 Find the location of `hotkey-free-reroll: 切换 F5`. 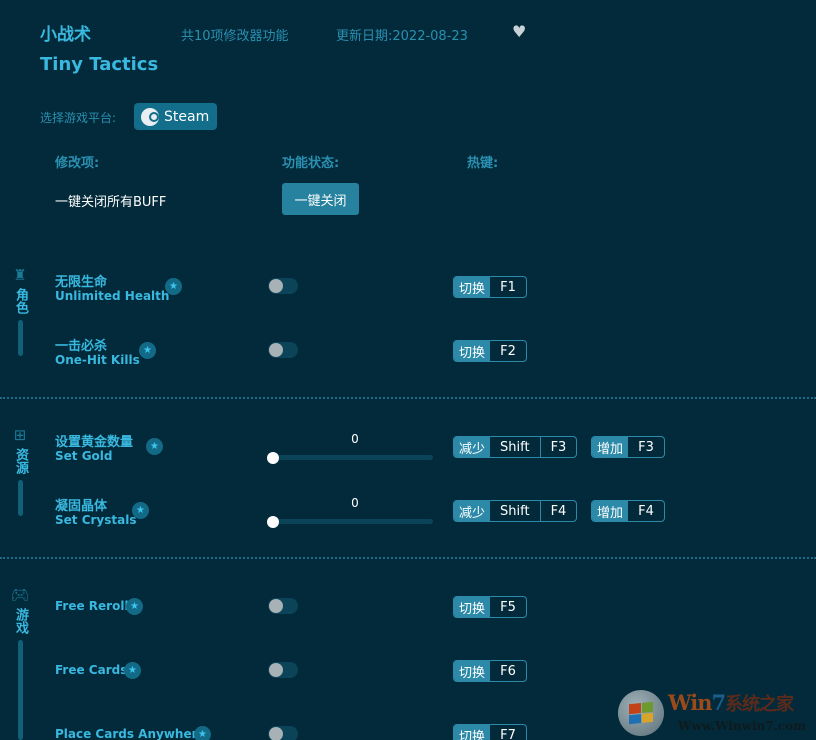

hotkey-free-reroll: 切换 F5 is located at coordinates (490, 607).